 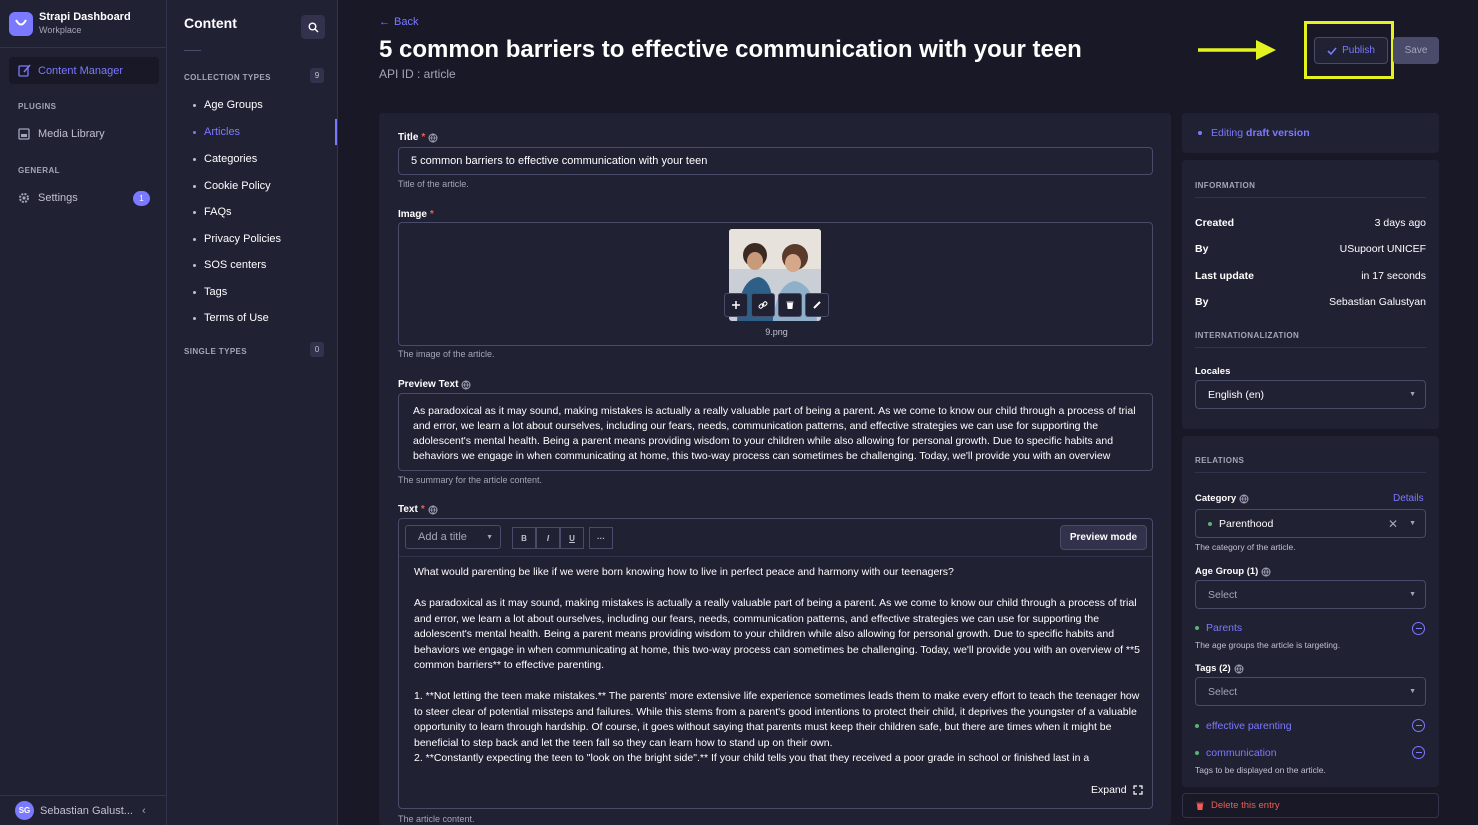 What do you see at coordinates (572, 538) in the screenshot?
I see `underline-button: U` at bounding box center [572, 538].